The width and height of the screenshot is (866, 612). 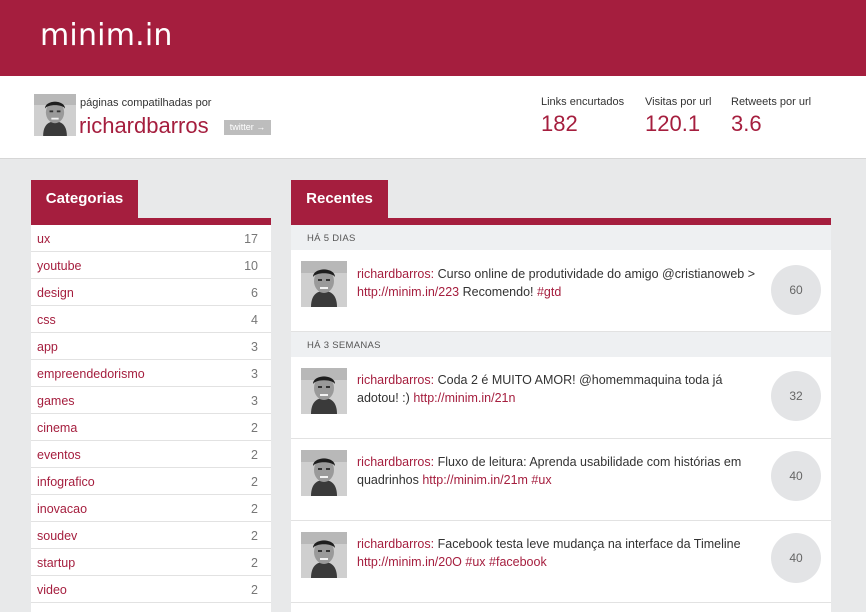 What do you see at coordinates (464, 398) in the screenshot?
I see `tweet-link: http://minim.in/21n` at bounding box center [464, 398].